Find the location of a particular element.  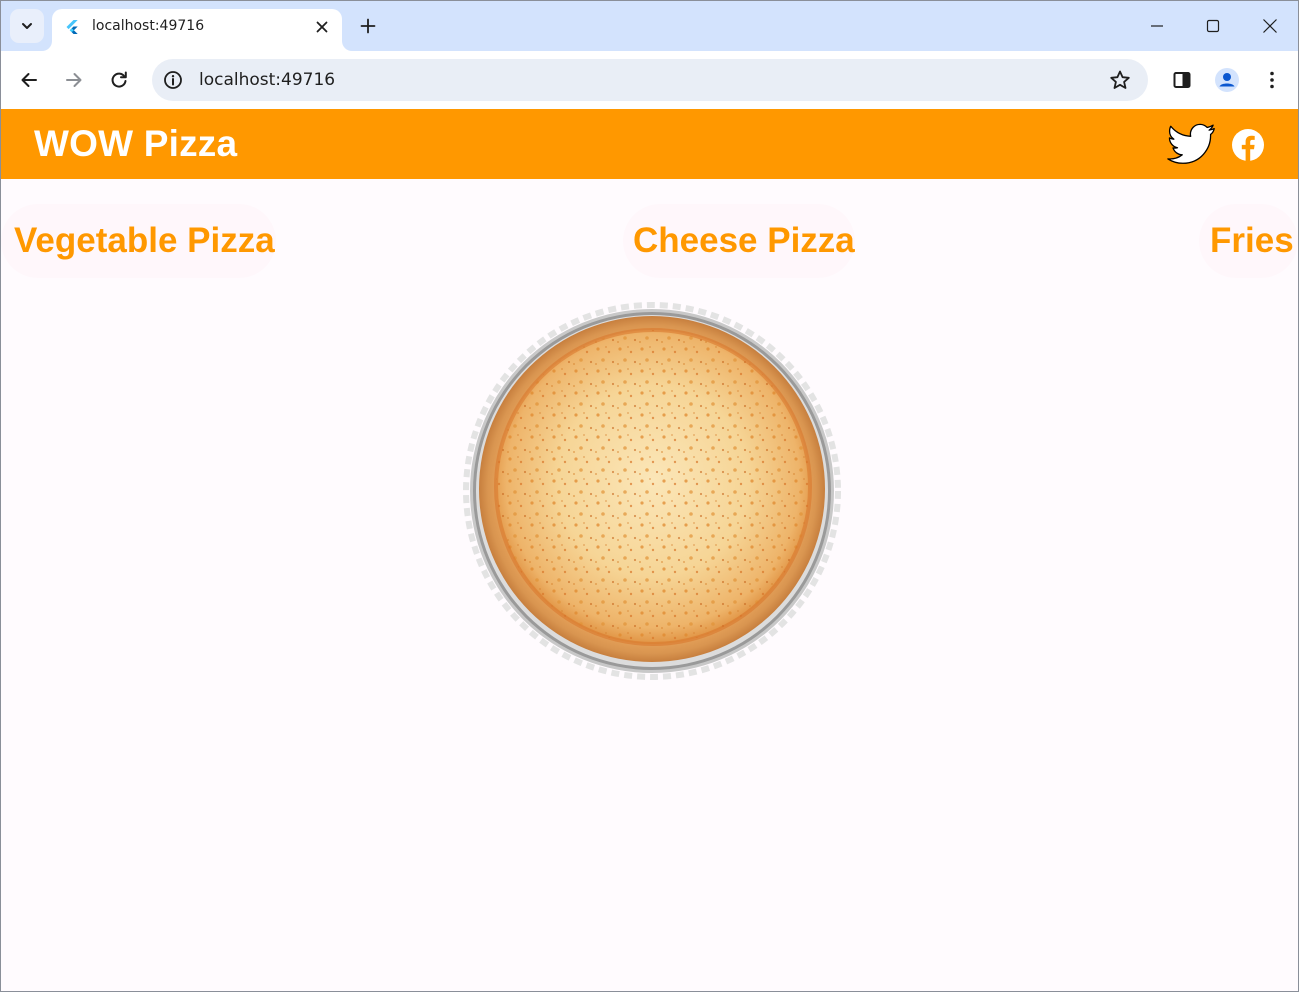

maximize-button is located at coordinates (1213, 26).